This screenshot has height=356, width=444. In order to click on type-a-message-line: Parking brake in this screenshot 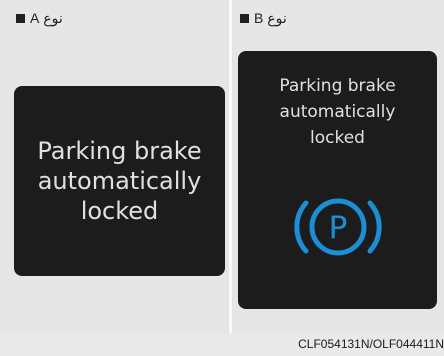, I will do `click(119, 151)`.